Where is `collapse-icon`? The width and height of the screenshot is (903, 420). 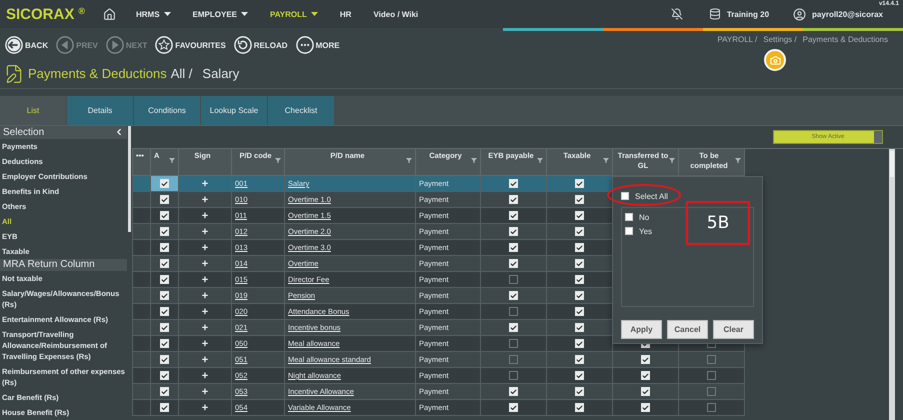 collapse-icon is located at coordinates (119, 132).